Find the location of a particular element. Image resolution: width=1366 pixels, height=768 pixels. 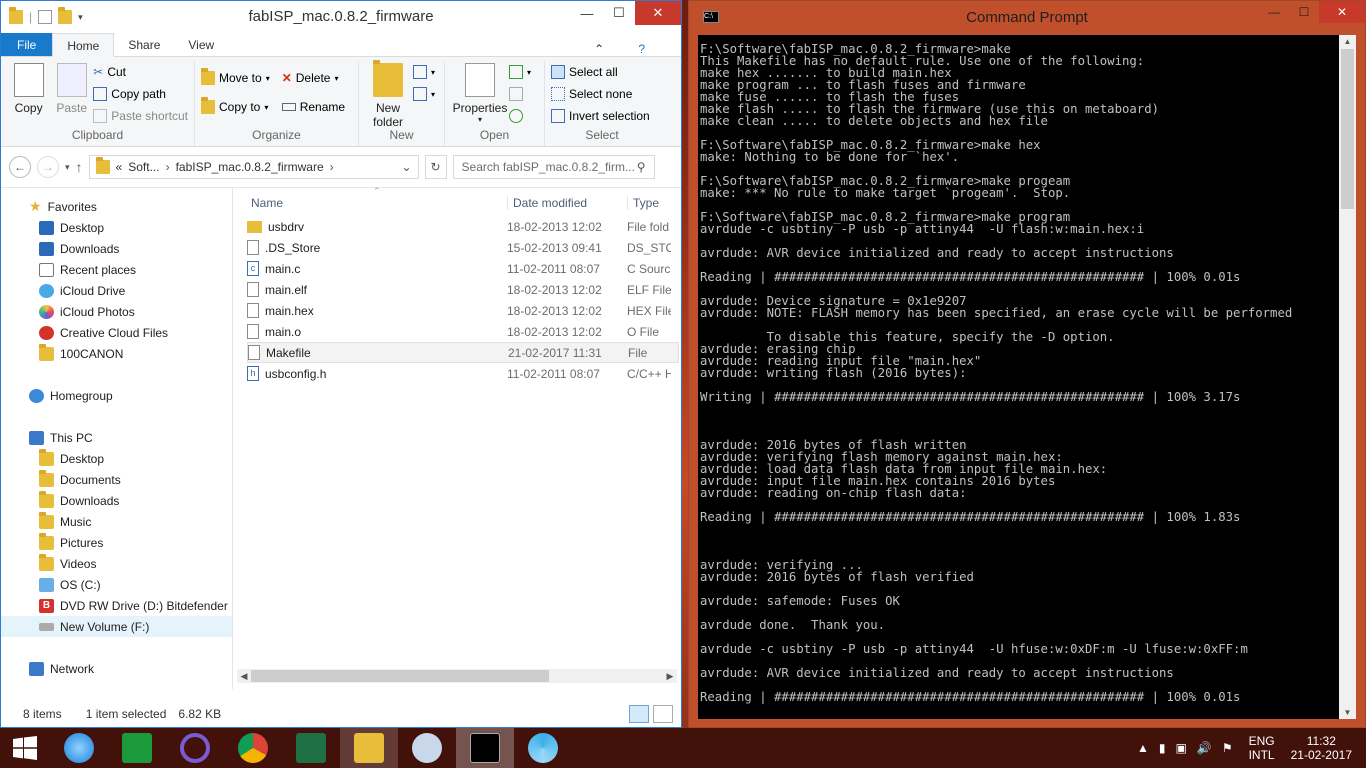

nav-homegroup: Homegroup is located at coordinates (116, 395).